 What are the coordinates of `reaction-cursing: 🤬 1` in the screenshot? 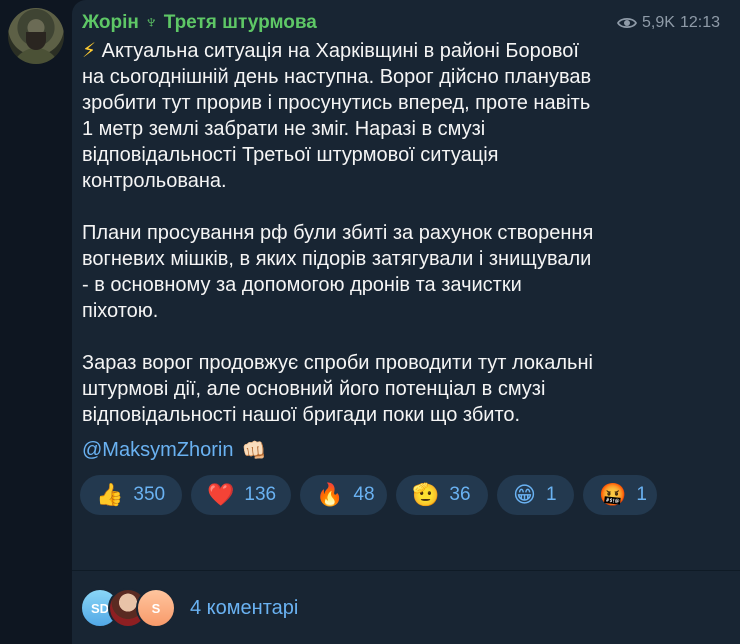 It's located at (620, 495).